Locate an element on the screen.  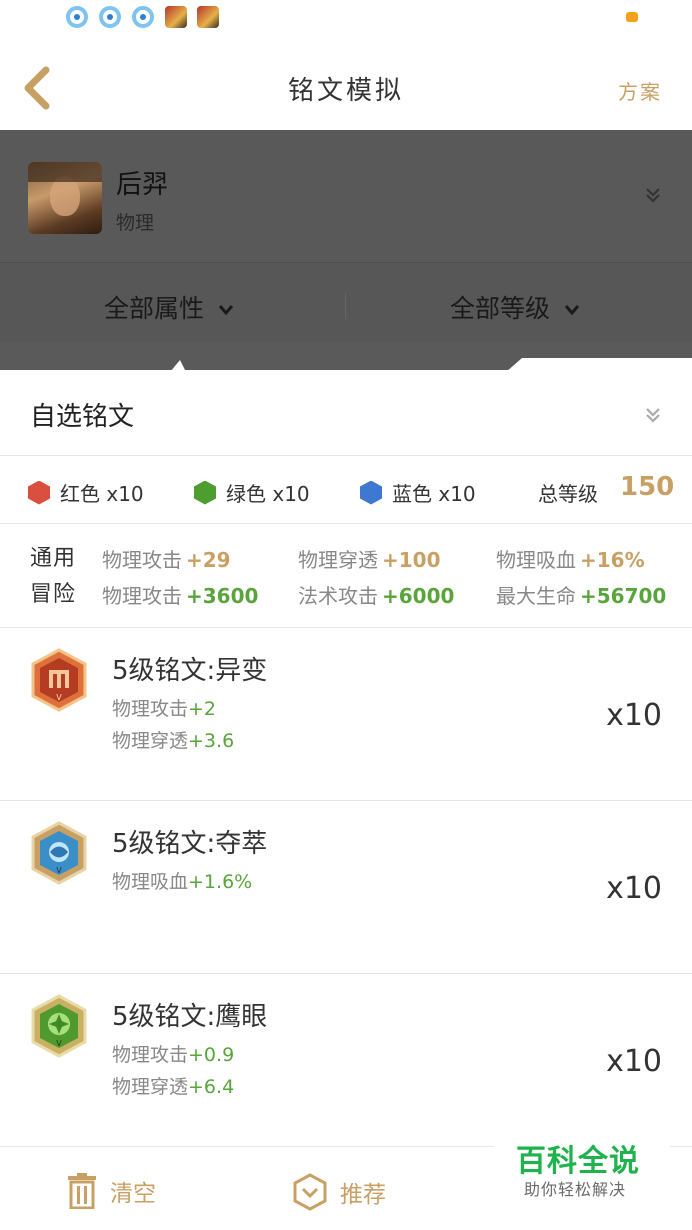
watermark-logo: 百科全说 助你轻松解决 is located at coordinates (582, 1166).